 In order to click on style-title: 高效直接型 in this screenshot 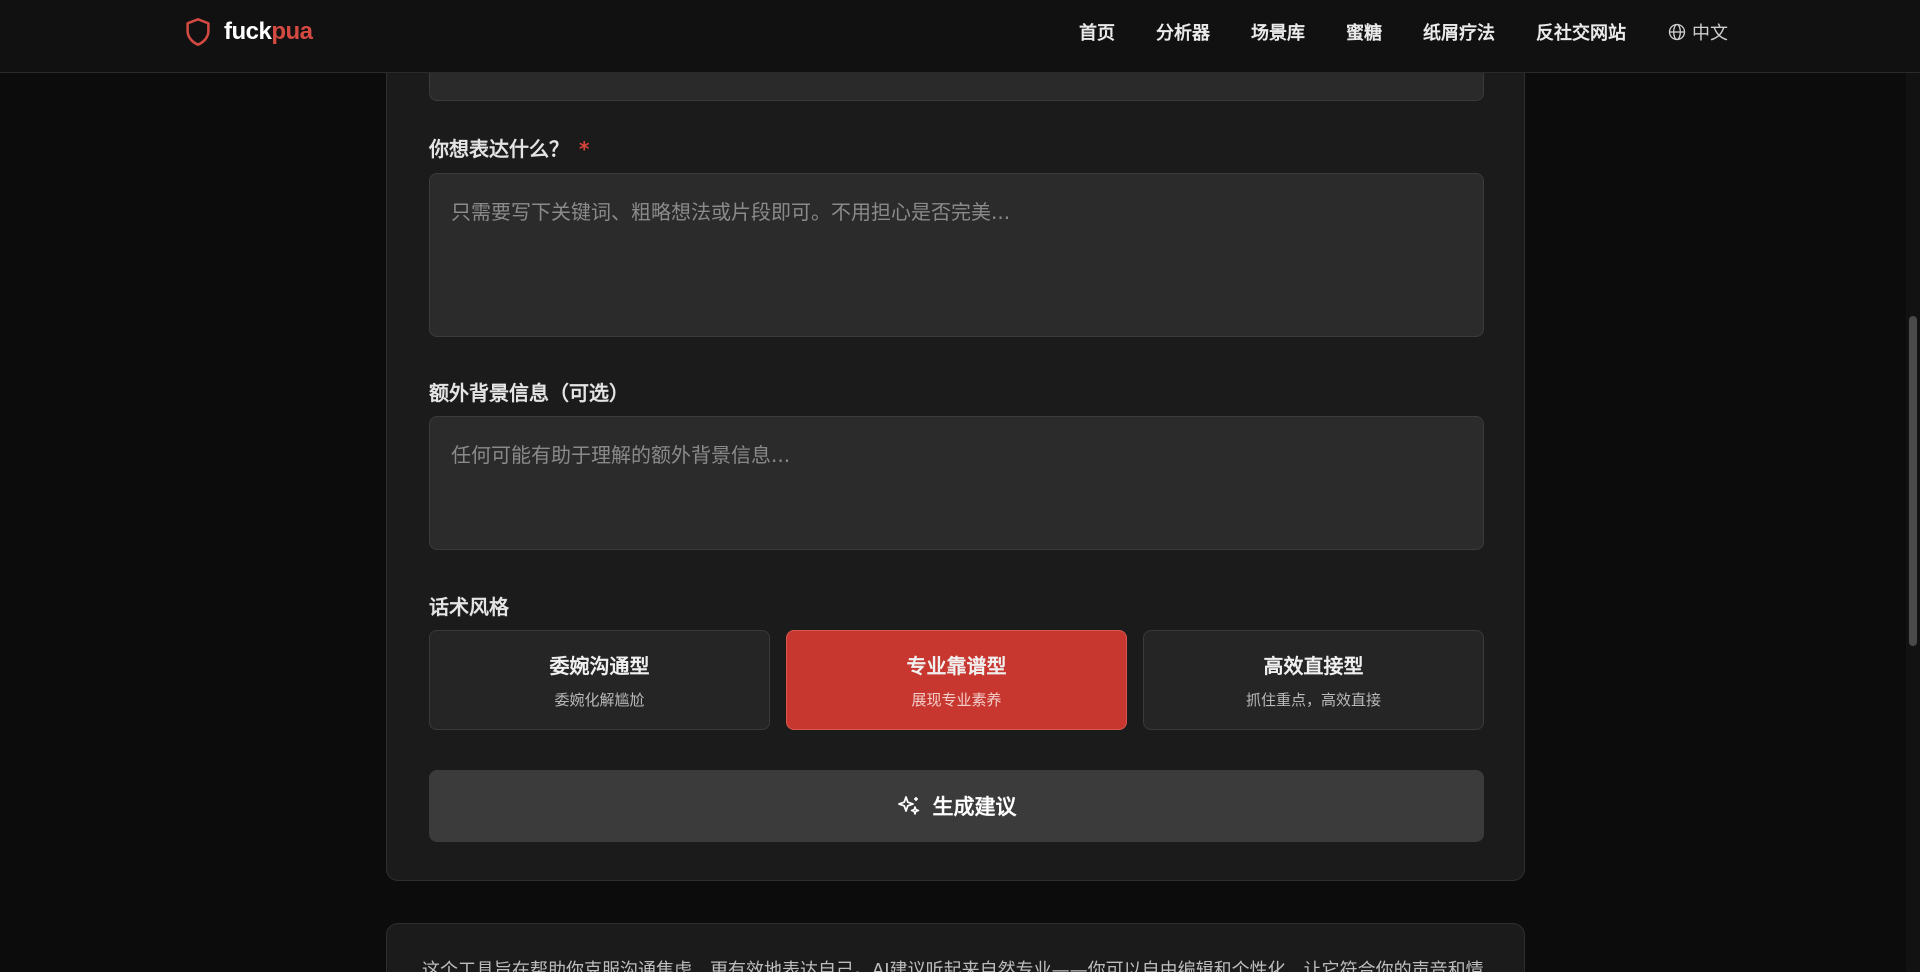, I will do `click(1313, 666)`.